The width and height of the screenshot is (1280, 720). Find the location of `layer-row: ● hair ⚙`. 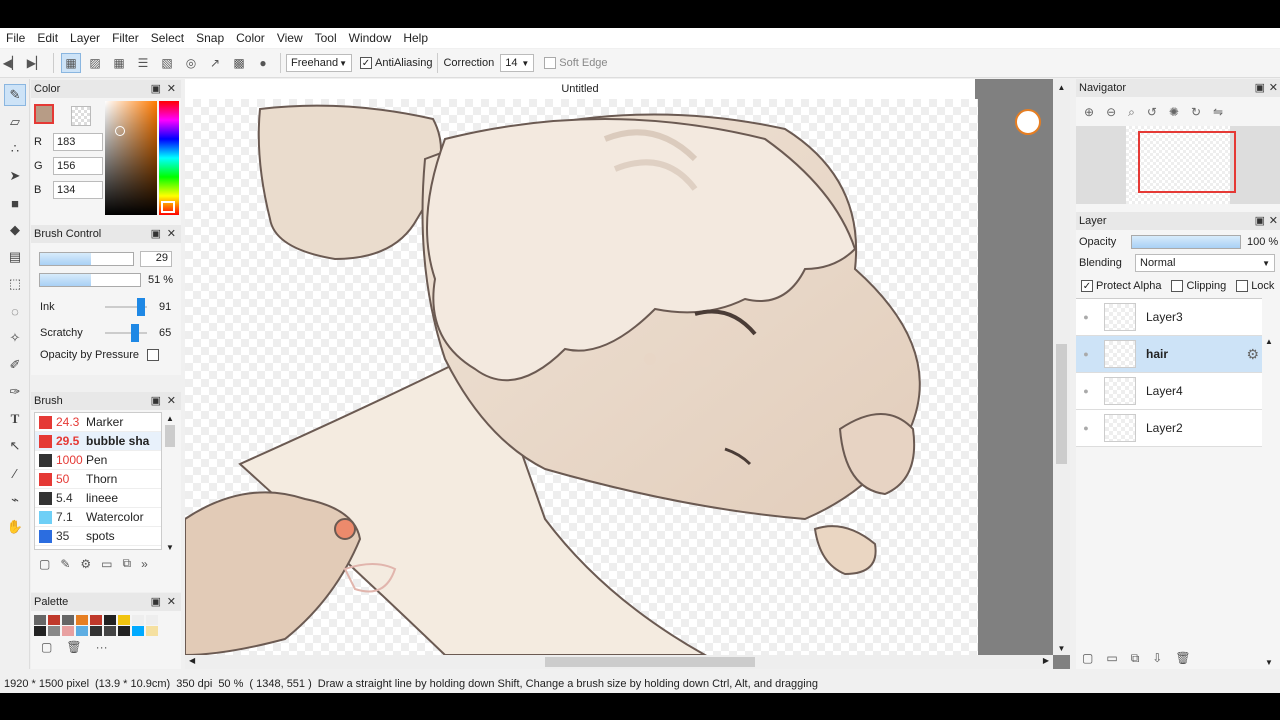

layer-row: ● hair ⚙ is located at coordinates (1169, 354).